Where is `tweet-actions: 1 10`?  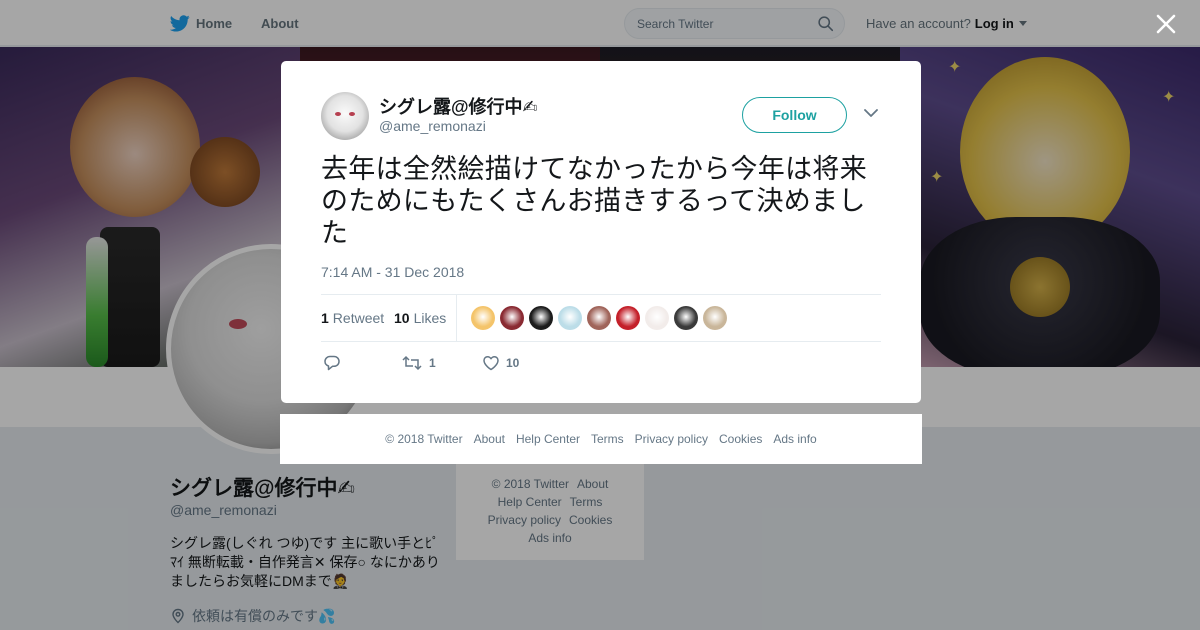 tweet-actions: 1 10 is located at coordinates (471, 363).